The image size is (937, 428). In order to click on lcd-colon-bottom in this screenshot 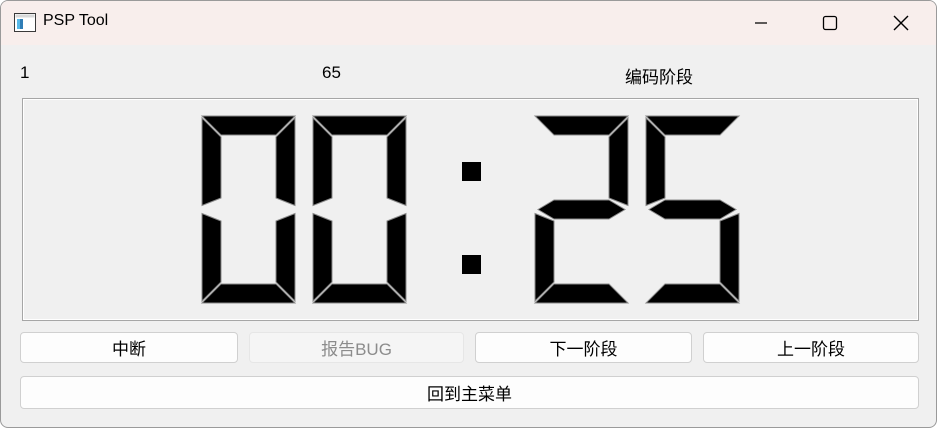, I will do `click(471, 264)`.